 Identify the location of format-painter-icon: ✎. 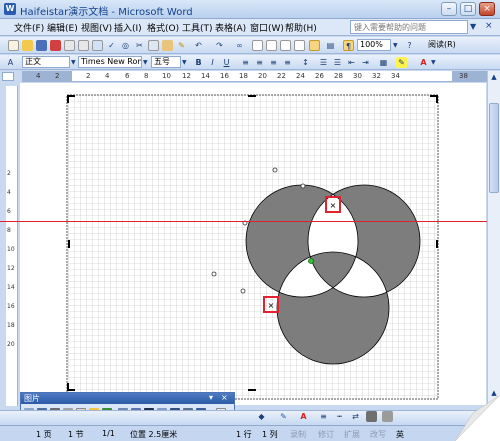
(181, 45).